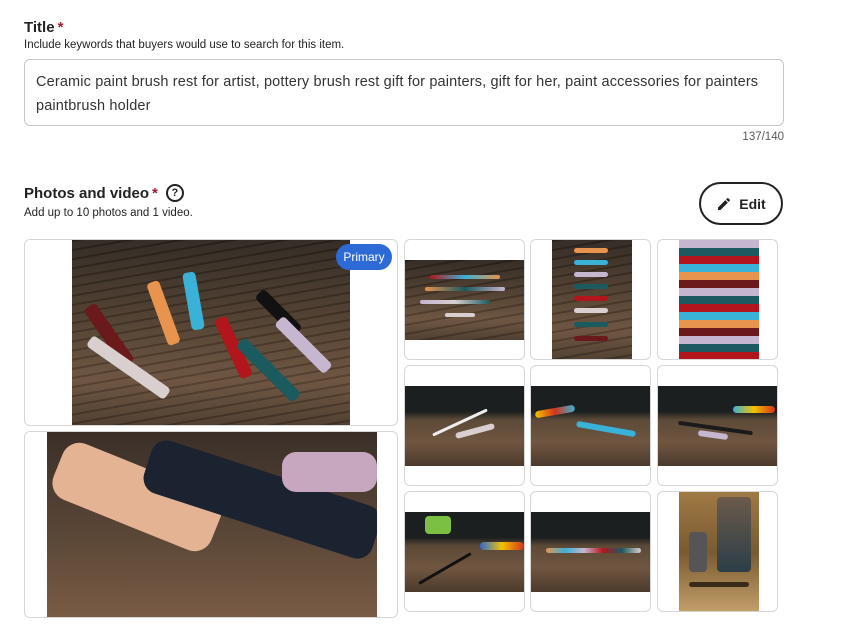  I want to click on primary-badge: Primary, so click(364, 257).